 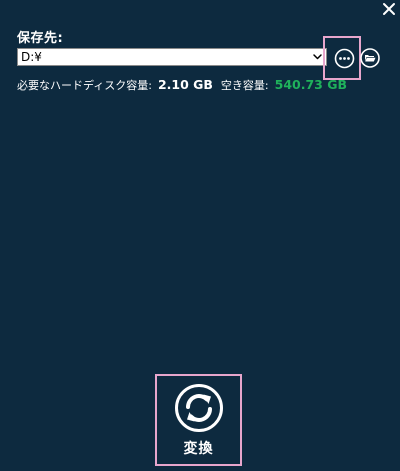 I want to click on disk-space-info: 必要なハードディスク容量: 2.10 GB 空き容量: 540.73 GB, so click(x=182, y=85).